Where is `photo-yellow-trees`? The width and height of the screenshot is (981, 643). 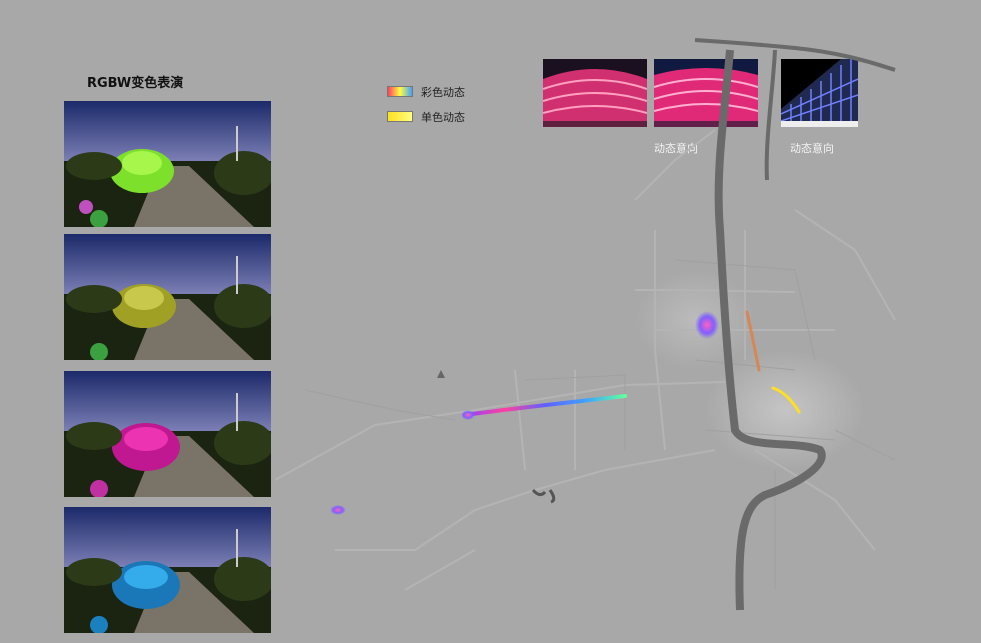
photo-yellow-trees is located at coordinates (167, 297).